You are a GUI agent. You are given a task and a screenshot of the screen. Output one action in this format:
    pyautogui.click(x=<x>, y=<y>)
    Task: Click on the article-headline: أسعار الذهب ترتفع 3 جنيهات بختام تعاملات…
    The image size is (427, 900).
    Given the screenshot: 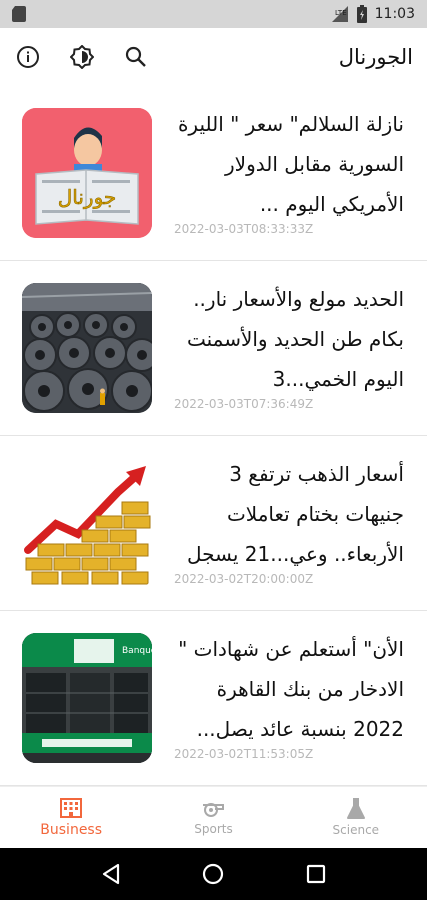 What is the action you would take?
    pyautogui.click(x=289, y=514)
    